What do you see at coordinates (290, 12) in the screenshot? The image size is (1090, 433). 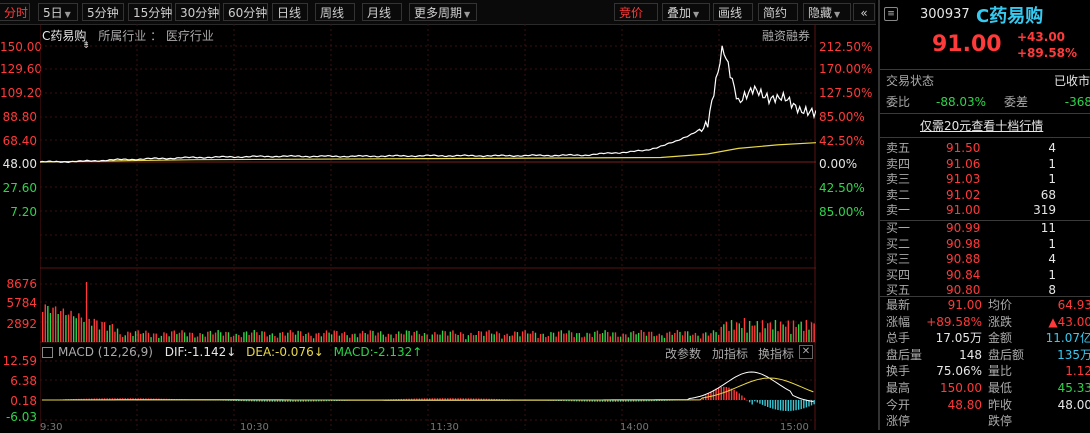 I see `period-tab-daily: 日线` at bounding box center [290, 12].